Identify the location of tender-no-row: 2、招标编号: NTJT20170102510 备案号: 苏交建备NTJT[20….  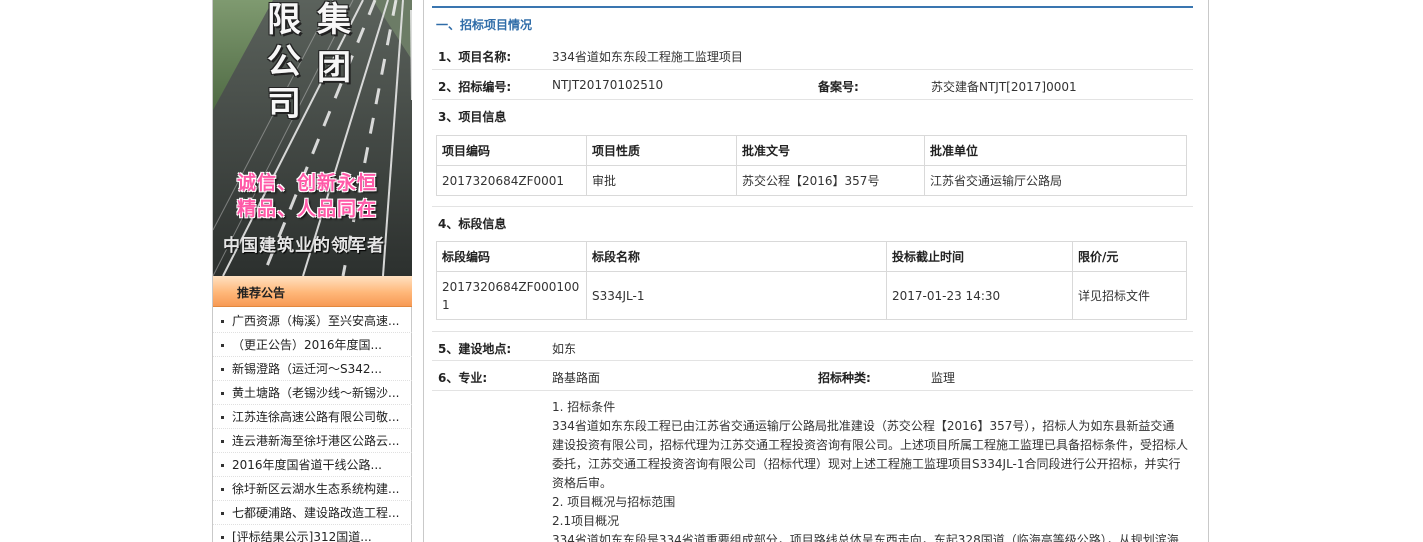
(812, 85).